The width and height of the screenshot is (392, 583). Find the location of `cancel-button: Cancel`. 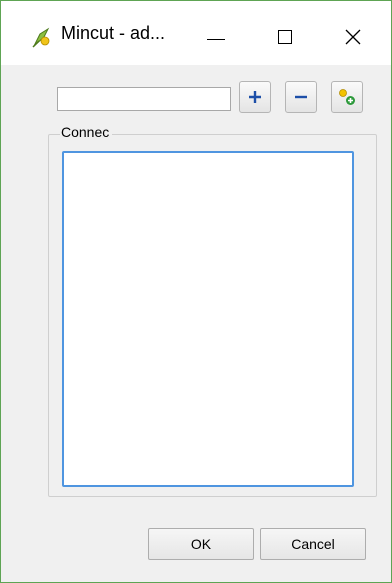

cancel-button: Cancel is located at coordinates (313, 544).